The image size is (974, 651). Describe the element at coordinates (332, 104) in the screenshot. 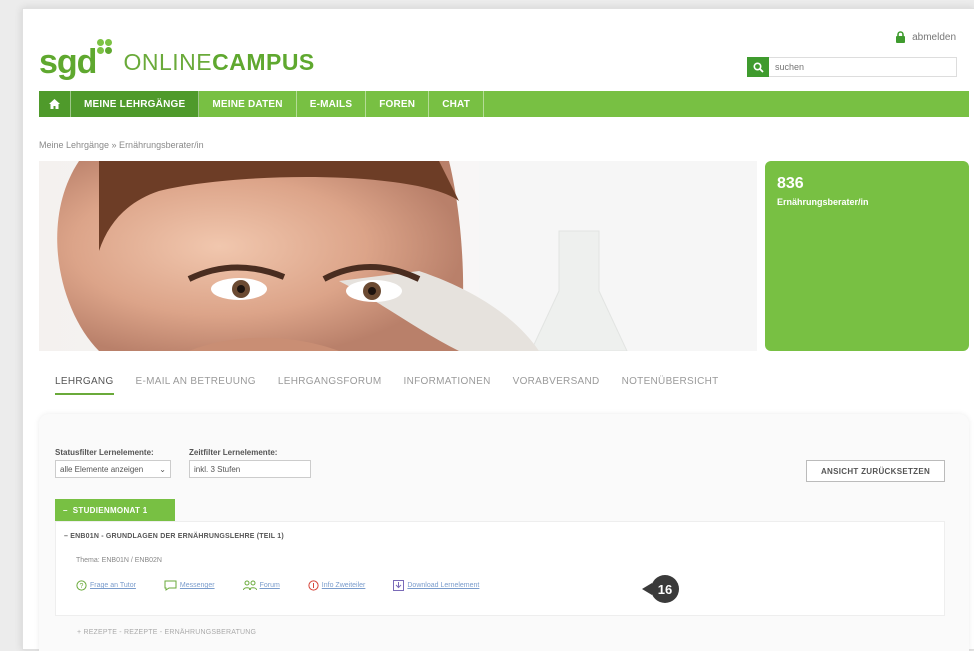

I see `nav-emails: E-MAILS` at that location.